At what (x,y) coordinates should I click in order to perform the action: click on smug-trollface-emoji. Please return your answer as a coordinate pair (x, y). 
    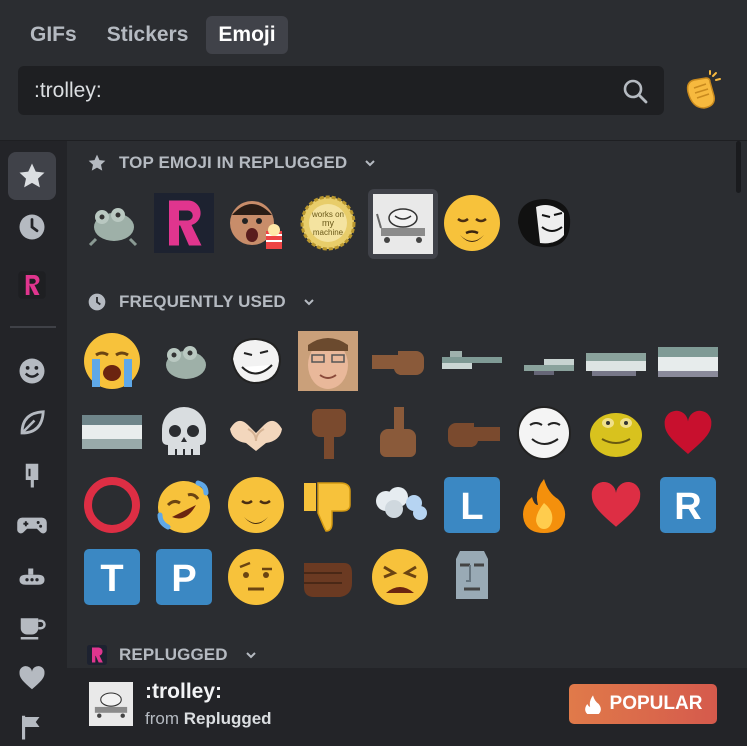
    Looking at the image, I should click on (544, 433).